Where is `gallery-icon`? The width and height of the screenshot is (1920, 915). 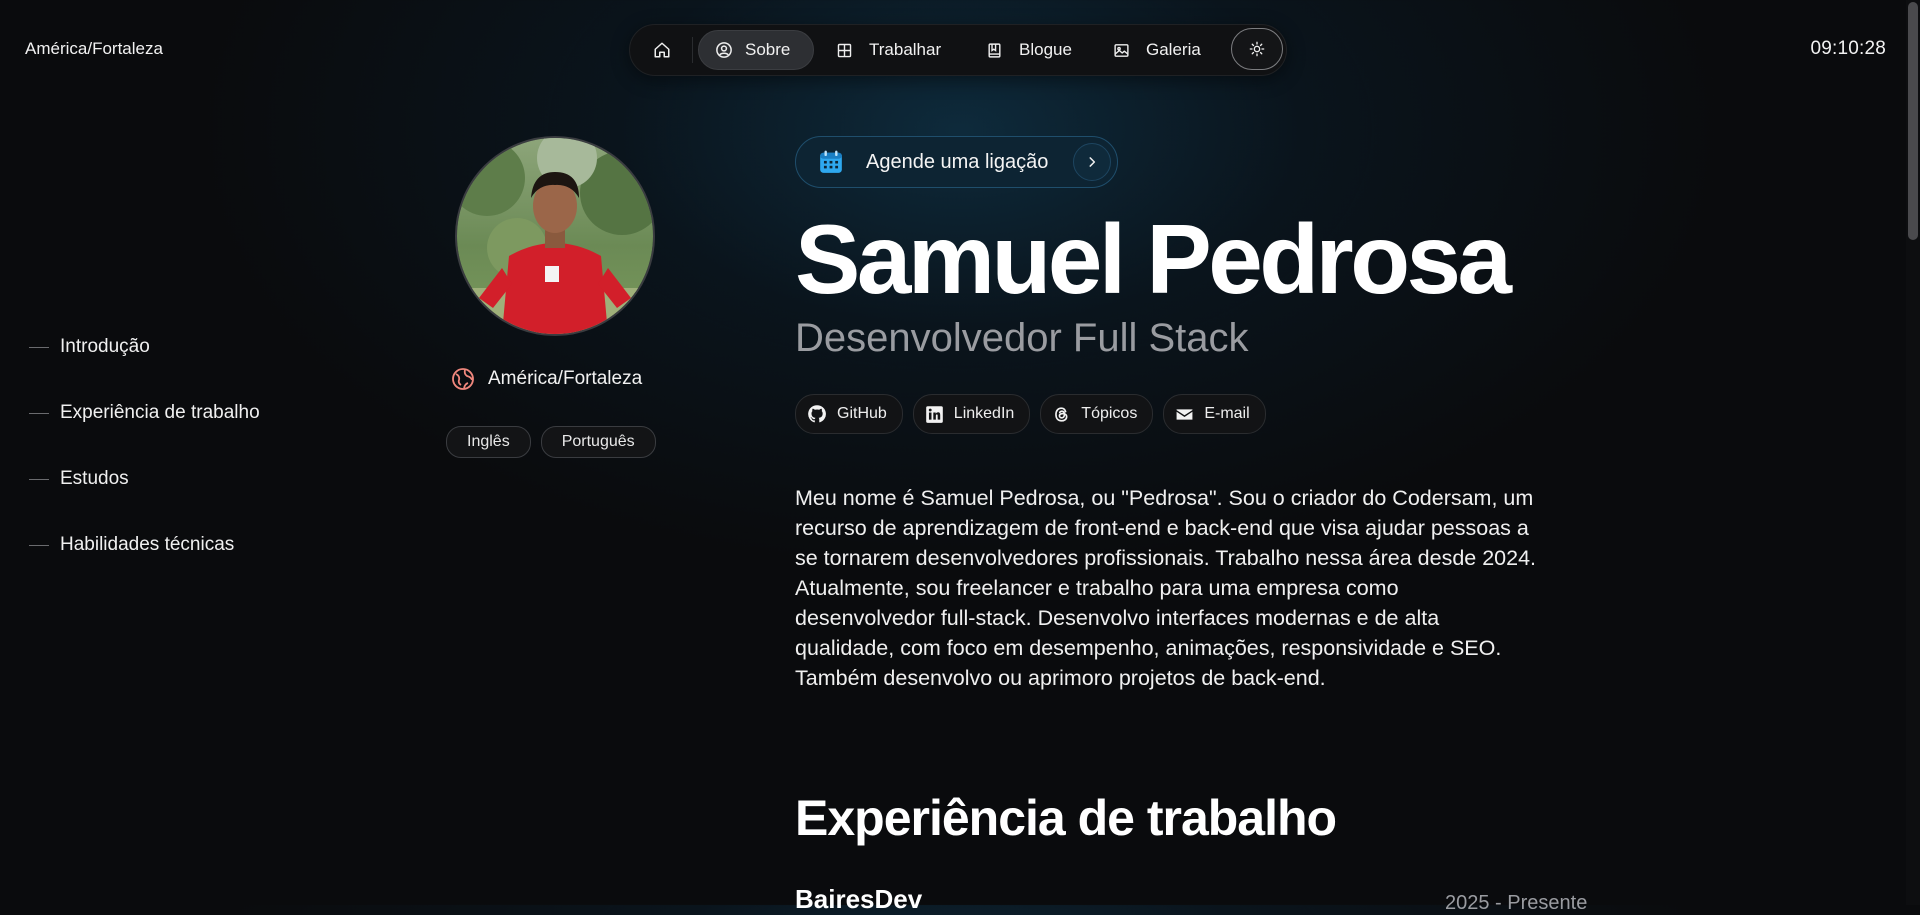 gallery-icon is located at coordinates (1121, 50).